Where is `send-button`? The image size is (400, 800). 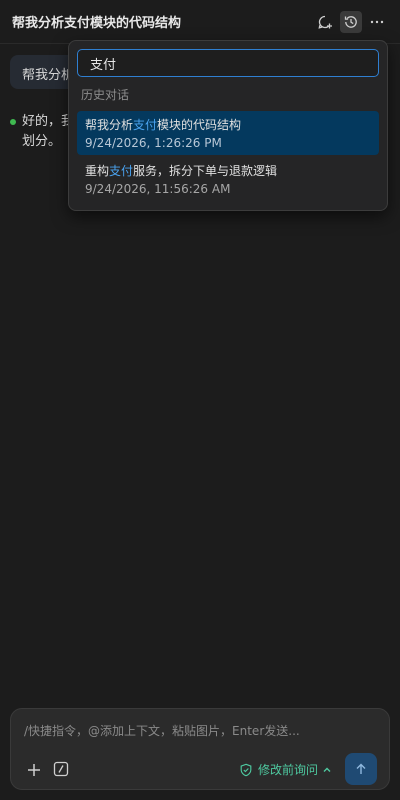
send-button is located at coordinates (361, 769).